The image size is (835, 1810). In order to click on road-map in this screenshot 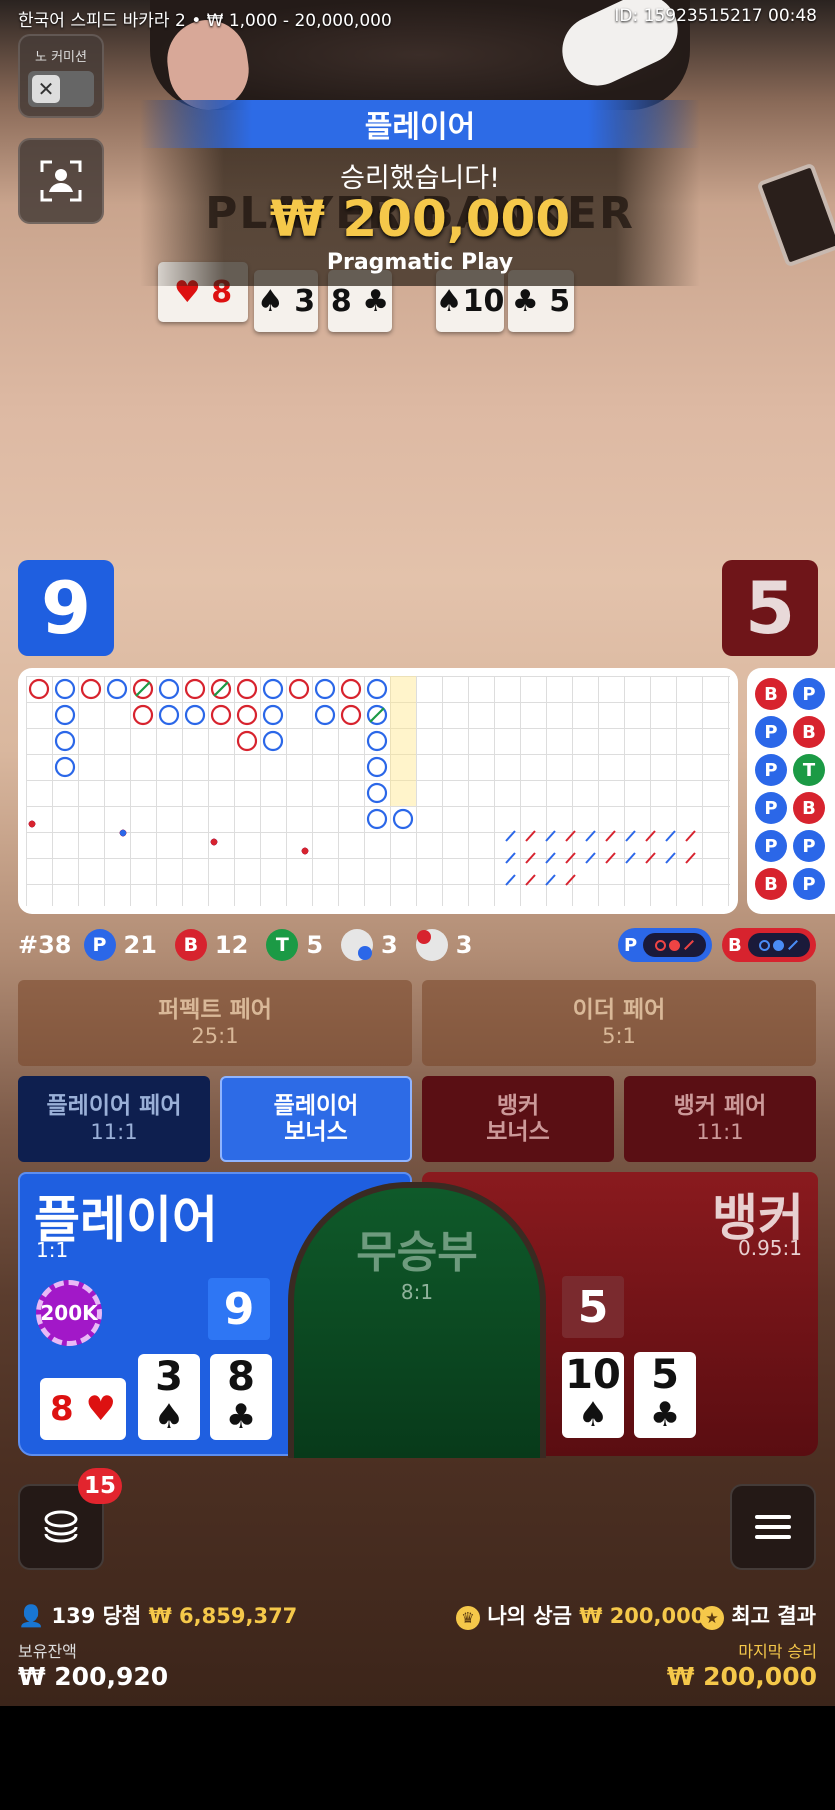, I will do `click(378, 791)`.